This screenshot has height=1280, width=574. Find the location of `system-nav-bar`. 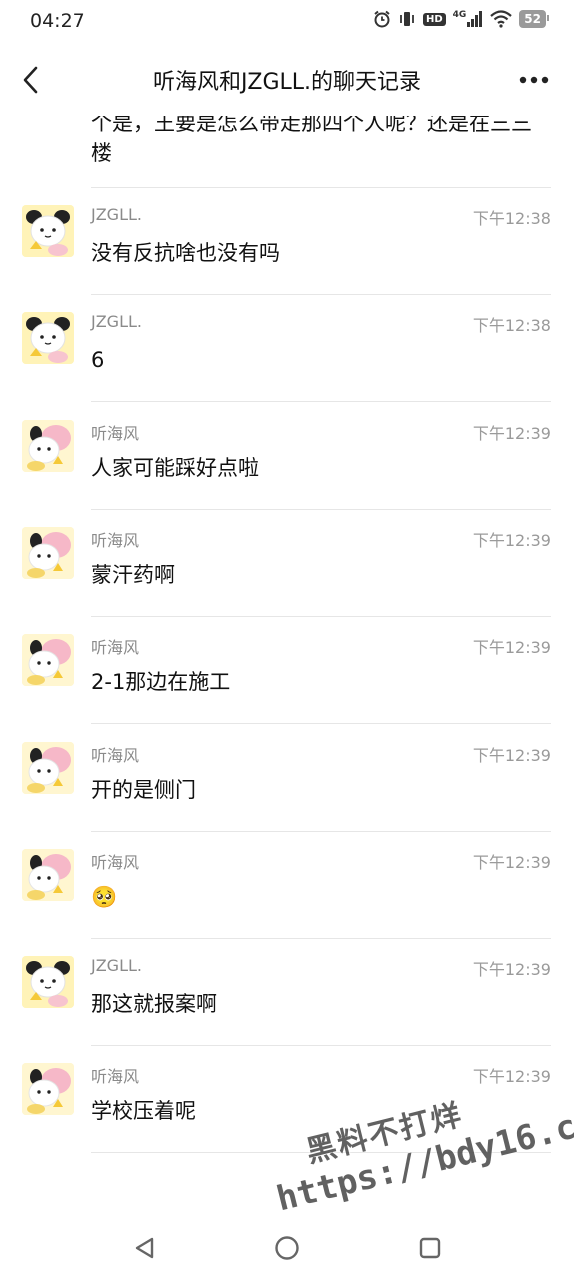

system-nav-bar is located at coordinates (287, 1248).